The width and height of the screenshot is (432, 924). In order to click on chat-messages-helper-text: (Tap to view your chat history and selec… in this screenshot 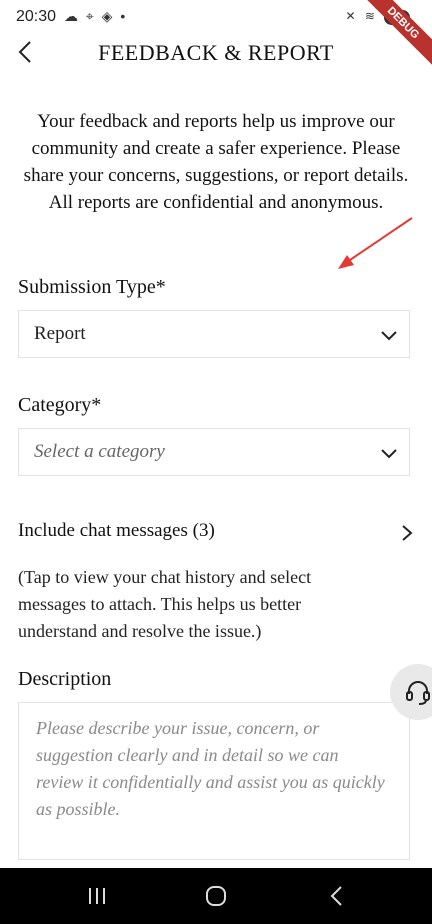, I will do `click(165, 604)`.